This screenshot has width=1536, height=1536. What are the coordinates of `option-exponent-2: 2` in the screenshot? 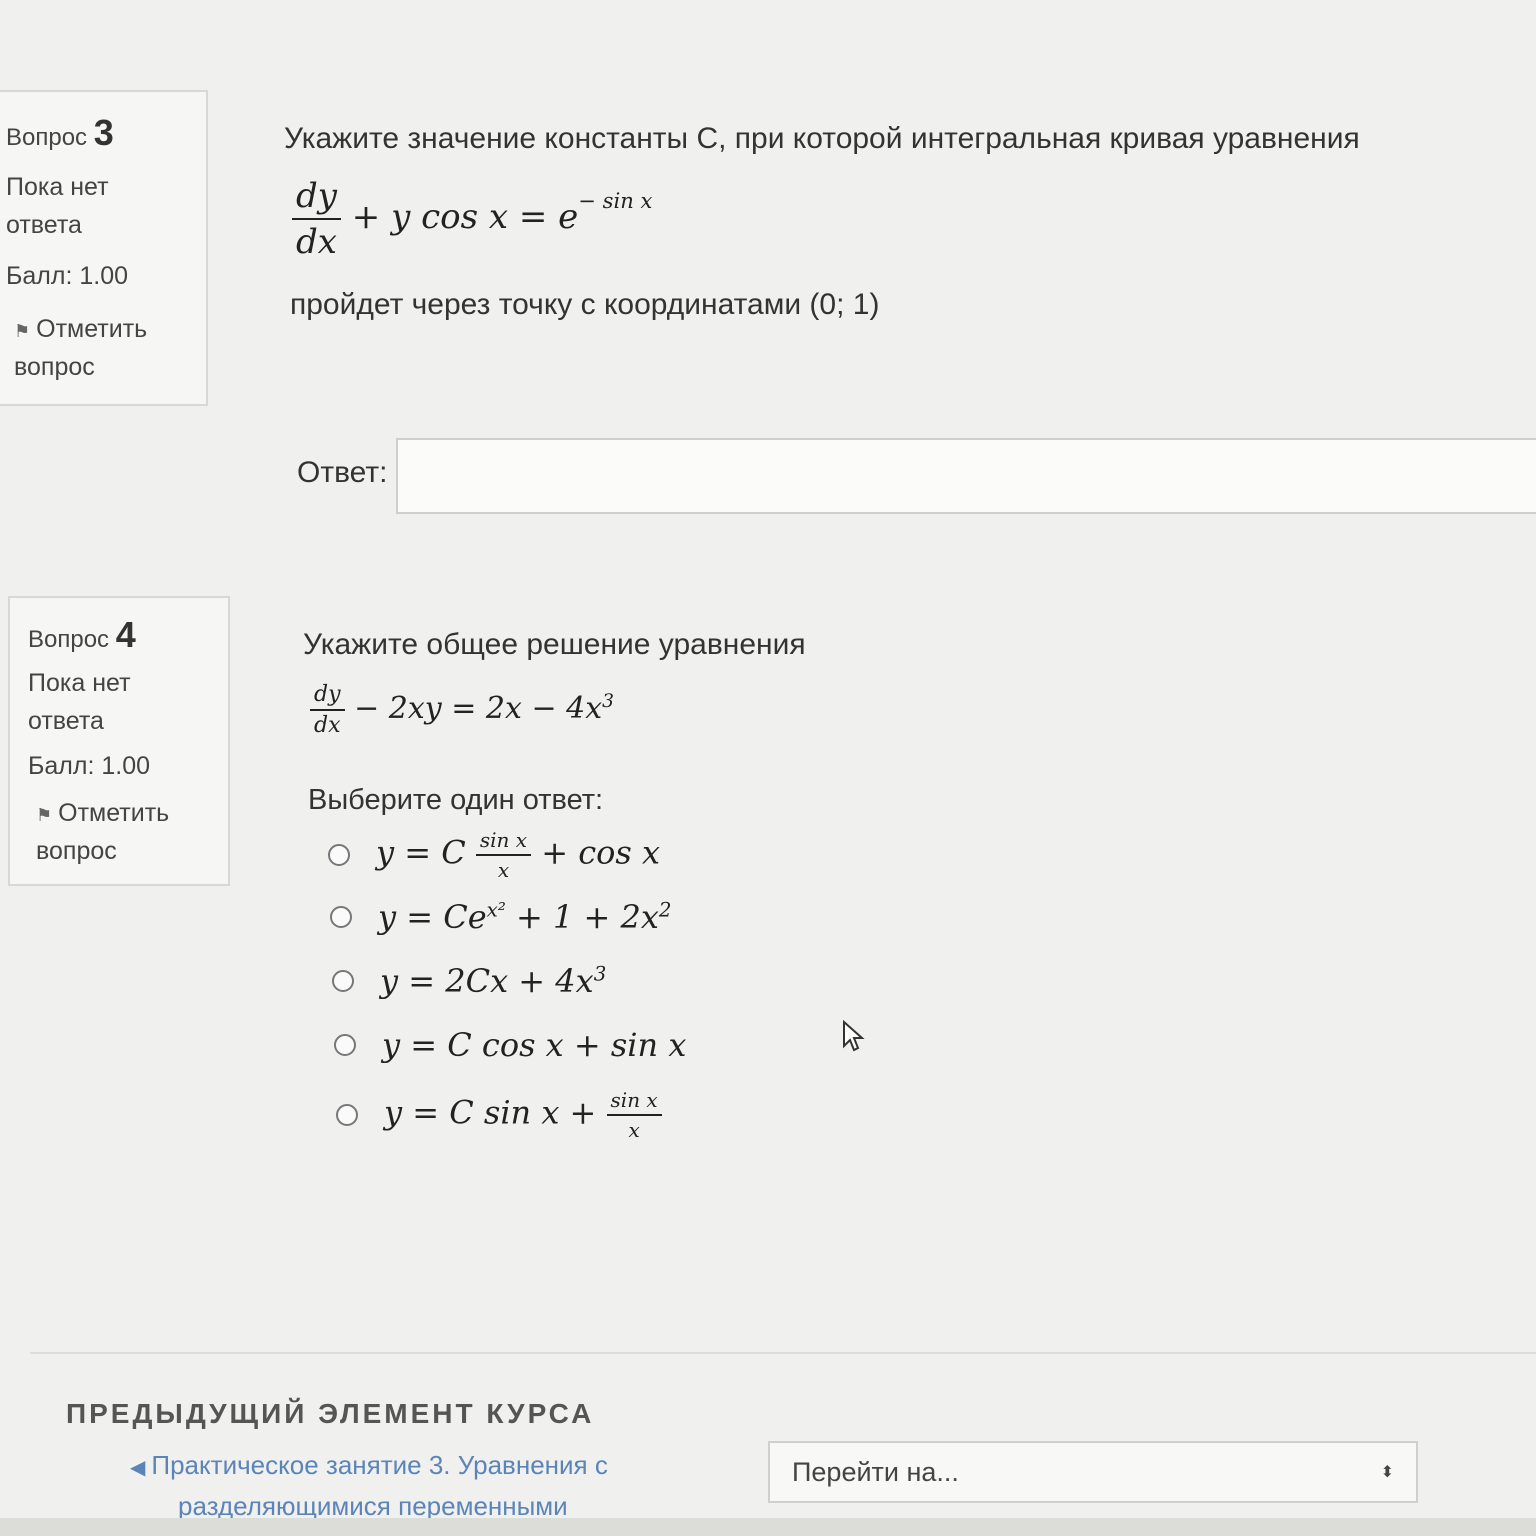 It's located at (665, 910).